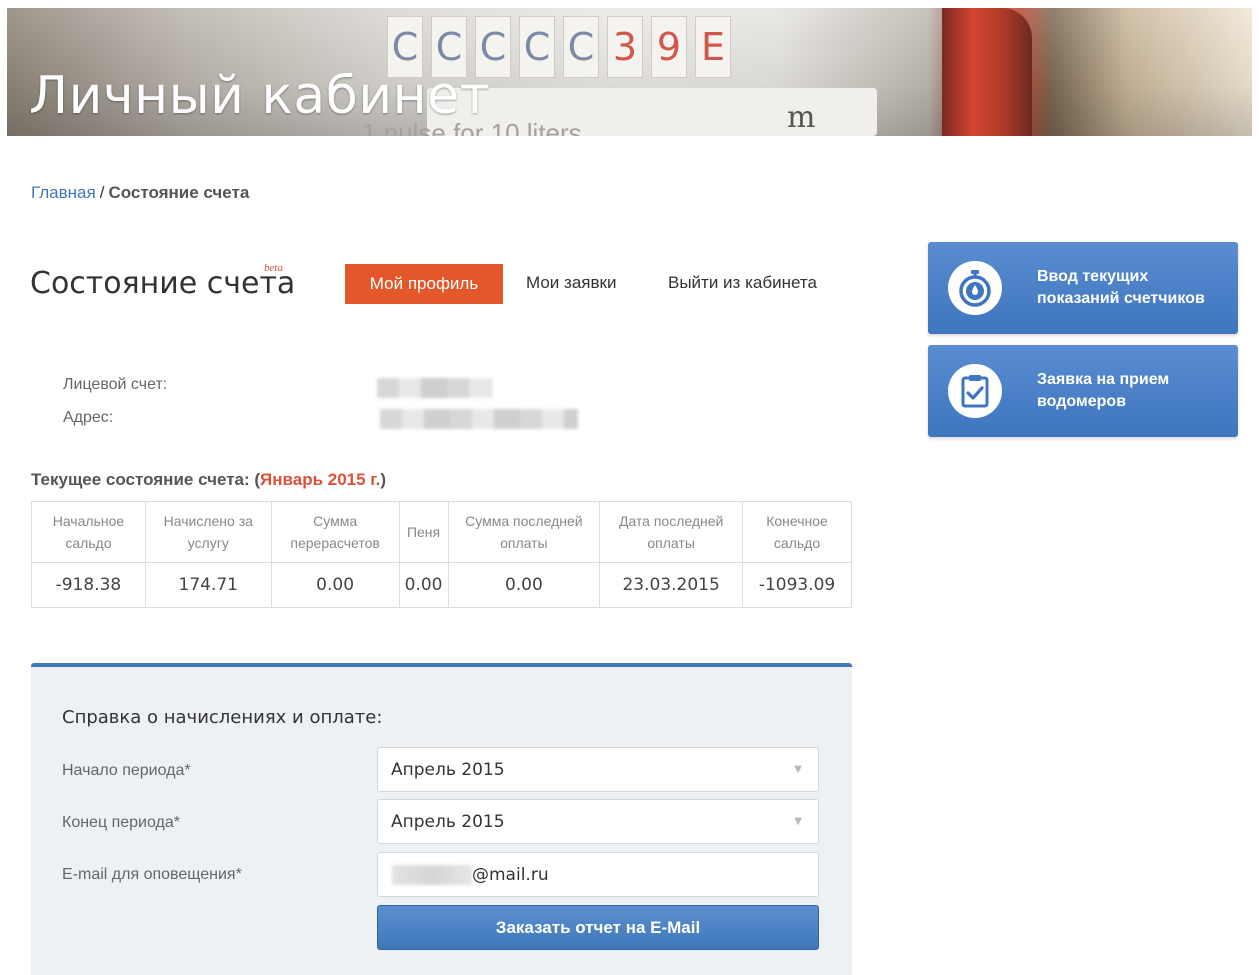 The image size is (1259, 975). What do you see at coordinates (273, 268) in the screenshot?
I see `beta-badge: beta` at bounding box center [273, 268].